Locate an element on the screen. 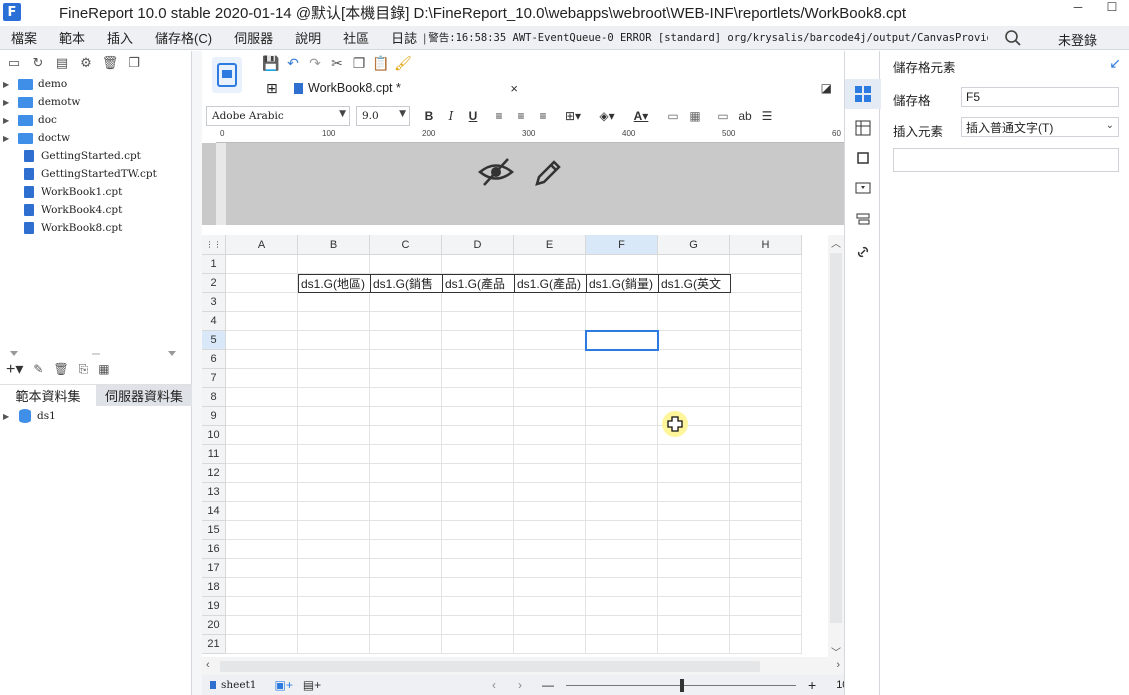  minimize-button: ─ is located at coordinates (1078, 11).